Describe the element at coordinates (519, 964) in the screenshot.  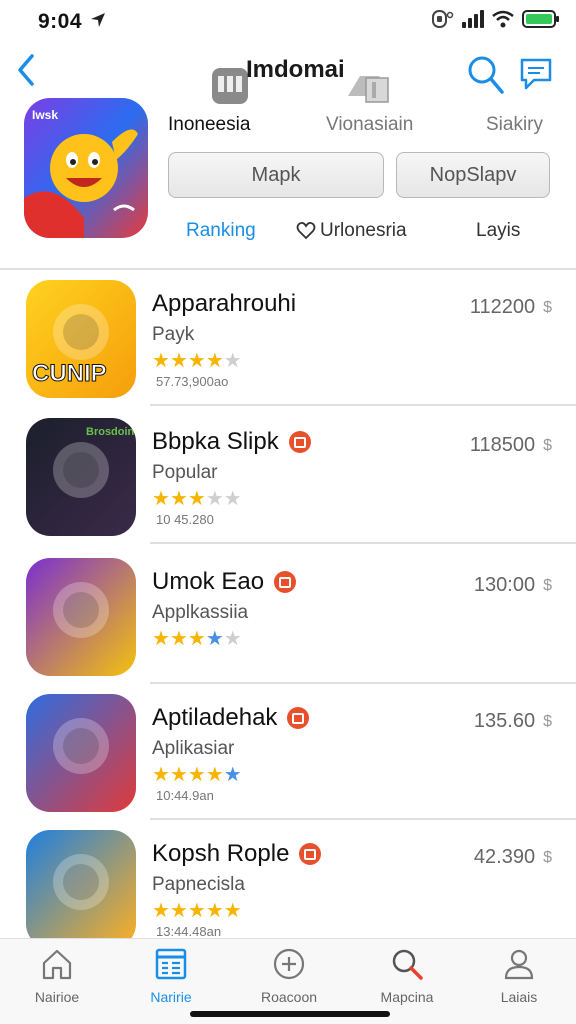
I see `person-icon` at that location.